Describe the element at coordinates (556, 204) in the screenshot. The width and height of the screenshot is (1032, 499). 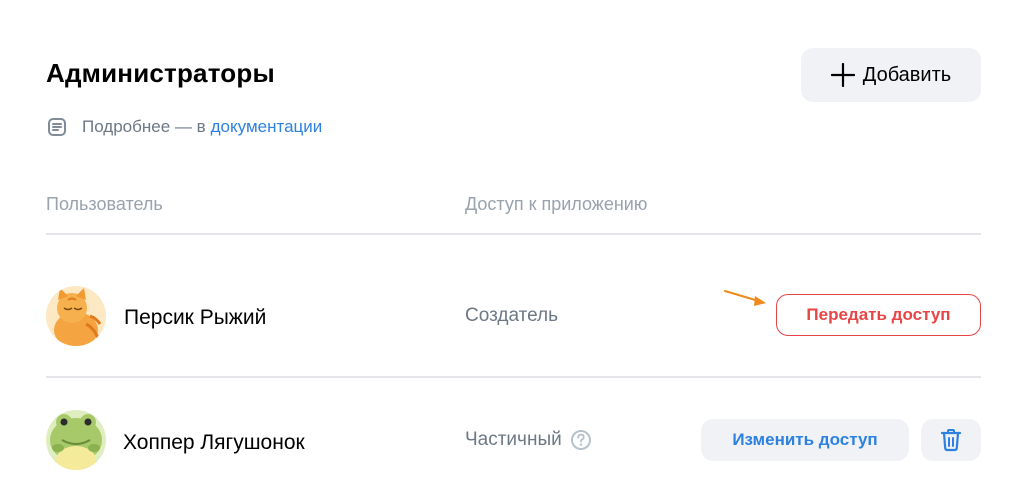
I see `column-header-access: Доступ к приложению` at that location.